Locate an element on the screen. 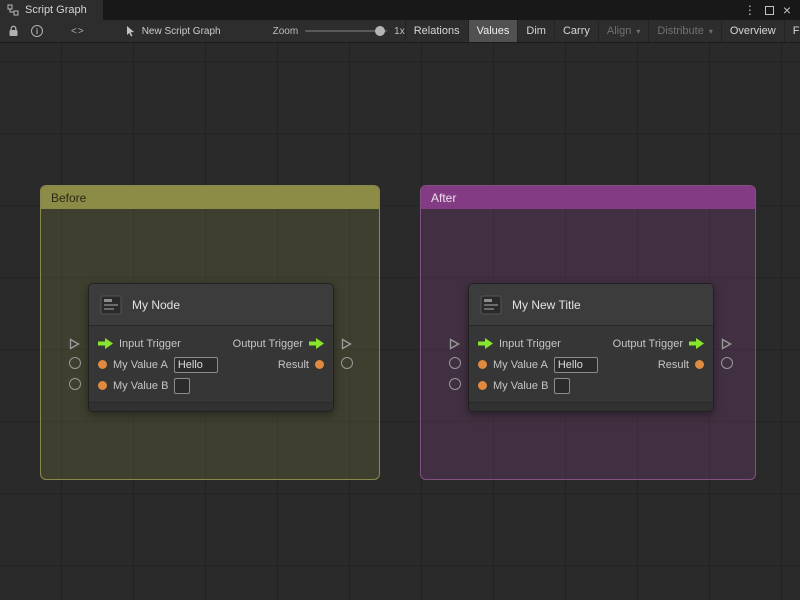 This screenshot has width=800, height=600. info-button: i is located at coordinates (37, 31).